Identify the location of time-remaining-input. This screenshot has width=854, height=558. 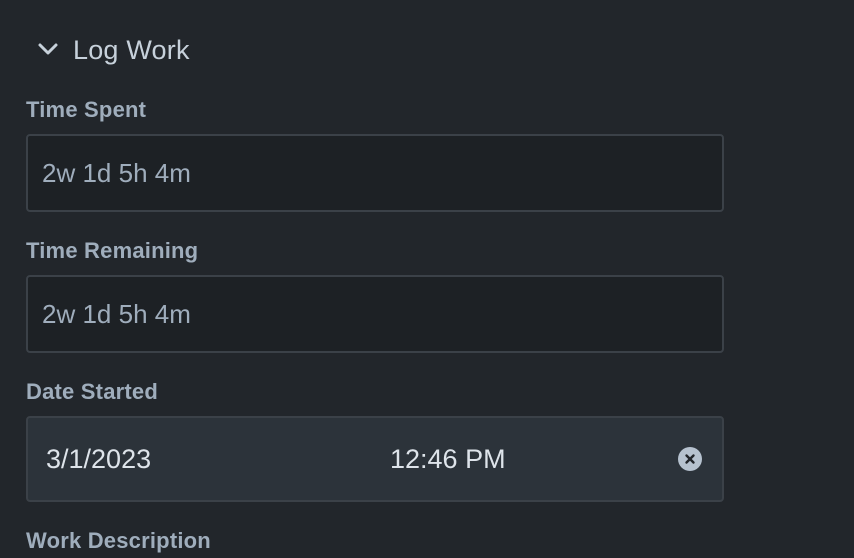
(382, 314).